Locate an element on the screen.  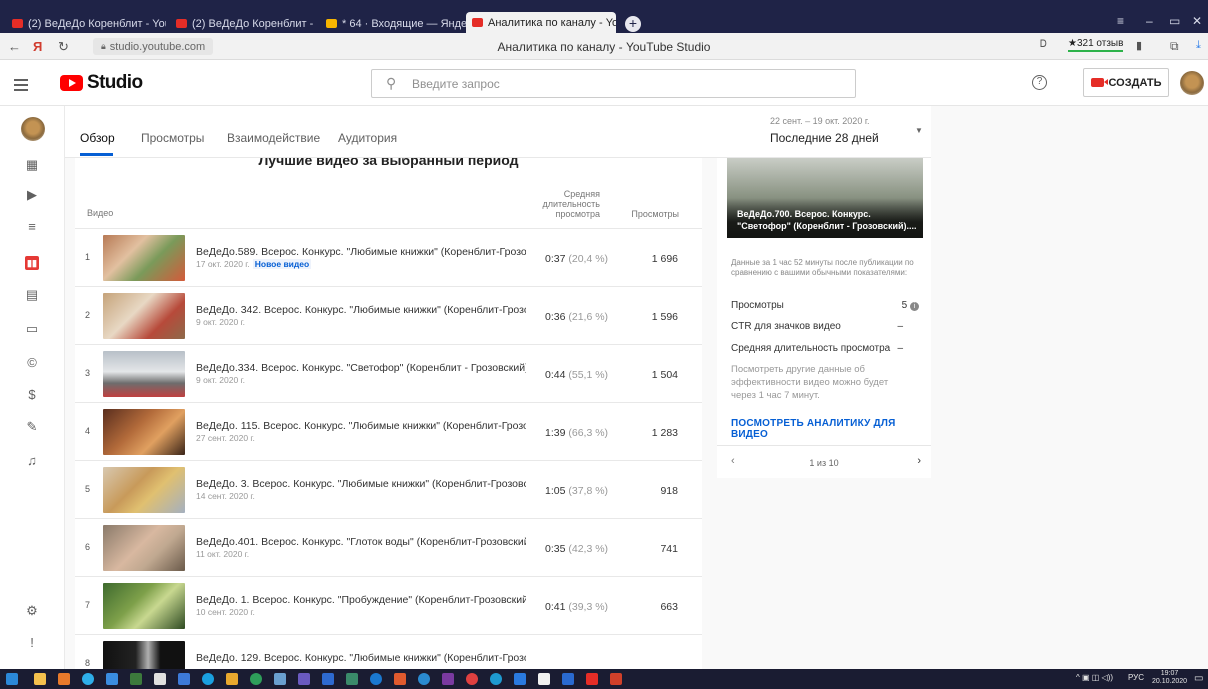
browser-tab-active: Аналитика по каналу - YouT ✕ is located at coordinates (541, 22).